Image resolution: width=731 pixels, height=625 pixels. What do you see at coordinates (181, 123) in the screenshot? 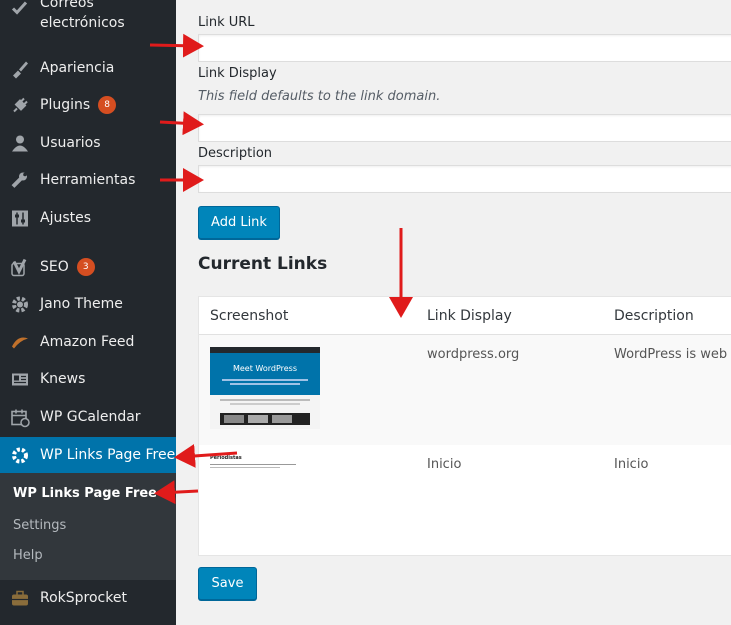
I see `arrow-link-display` at bounding box center [181, 123].